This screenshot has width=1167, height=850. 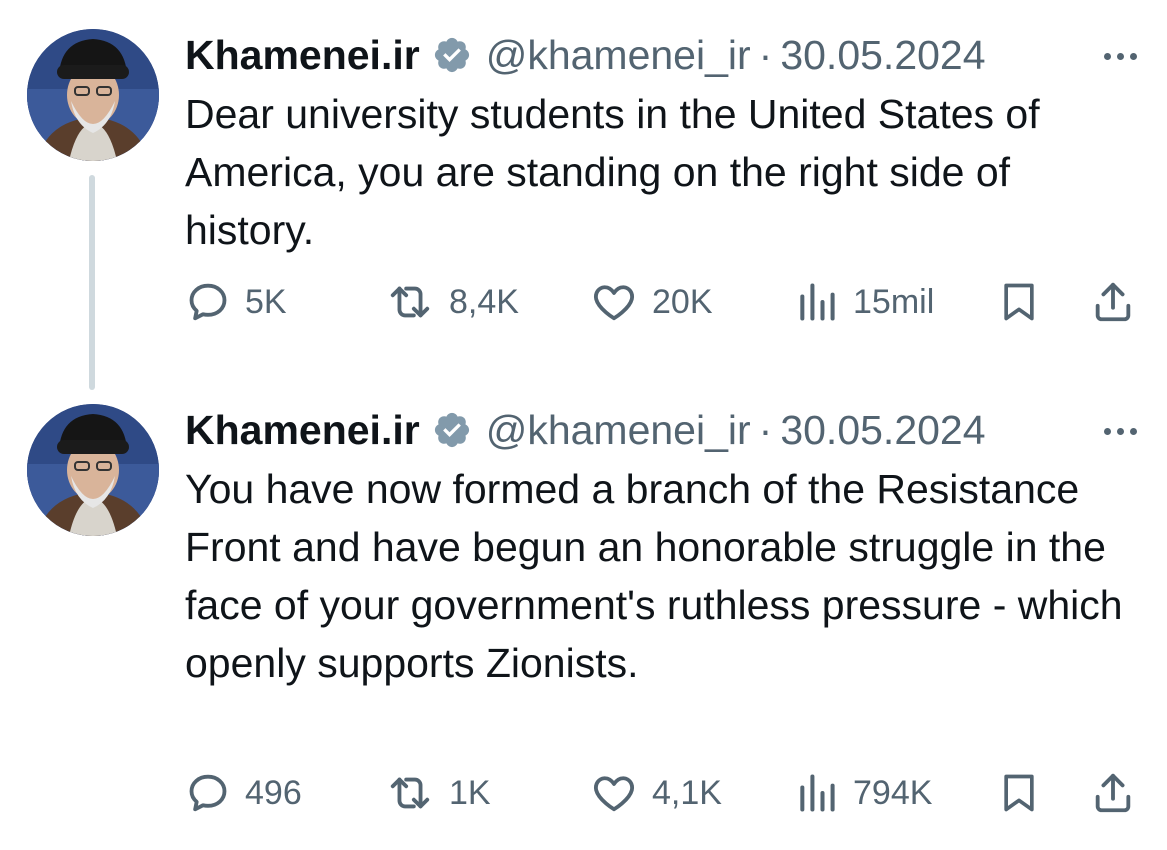 I want to click on like-count: 20K, so click(x=682, y=301).